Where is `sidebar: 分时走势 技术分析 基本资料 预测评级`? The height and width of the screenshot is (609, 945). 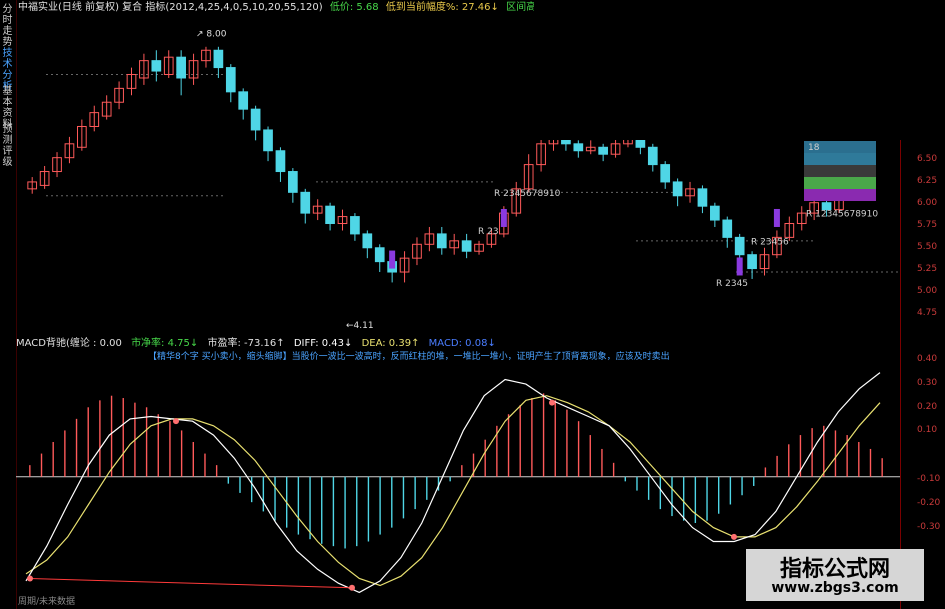
sidebar: 分时走势 技术分析 基本资料 预测评级 is located at coordinates (8, 304).